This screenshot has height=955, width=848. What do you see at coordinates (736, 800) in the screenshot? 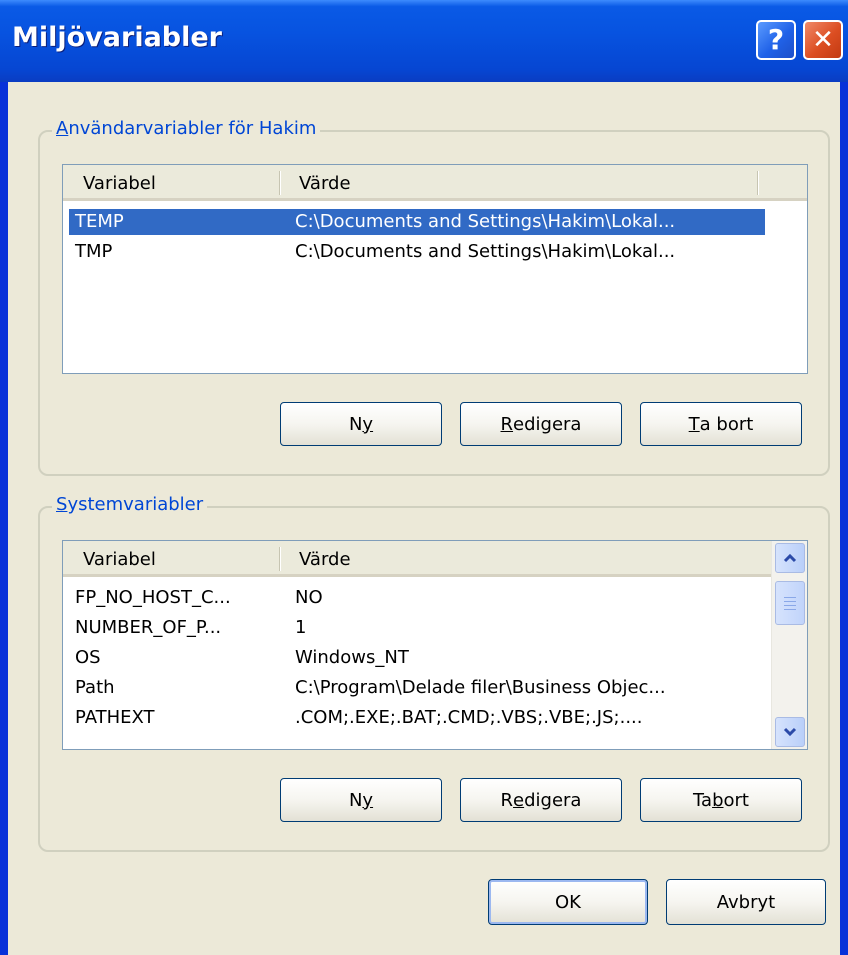
I see `label-part: ort` at bounding box center [736, 800].